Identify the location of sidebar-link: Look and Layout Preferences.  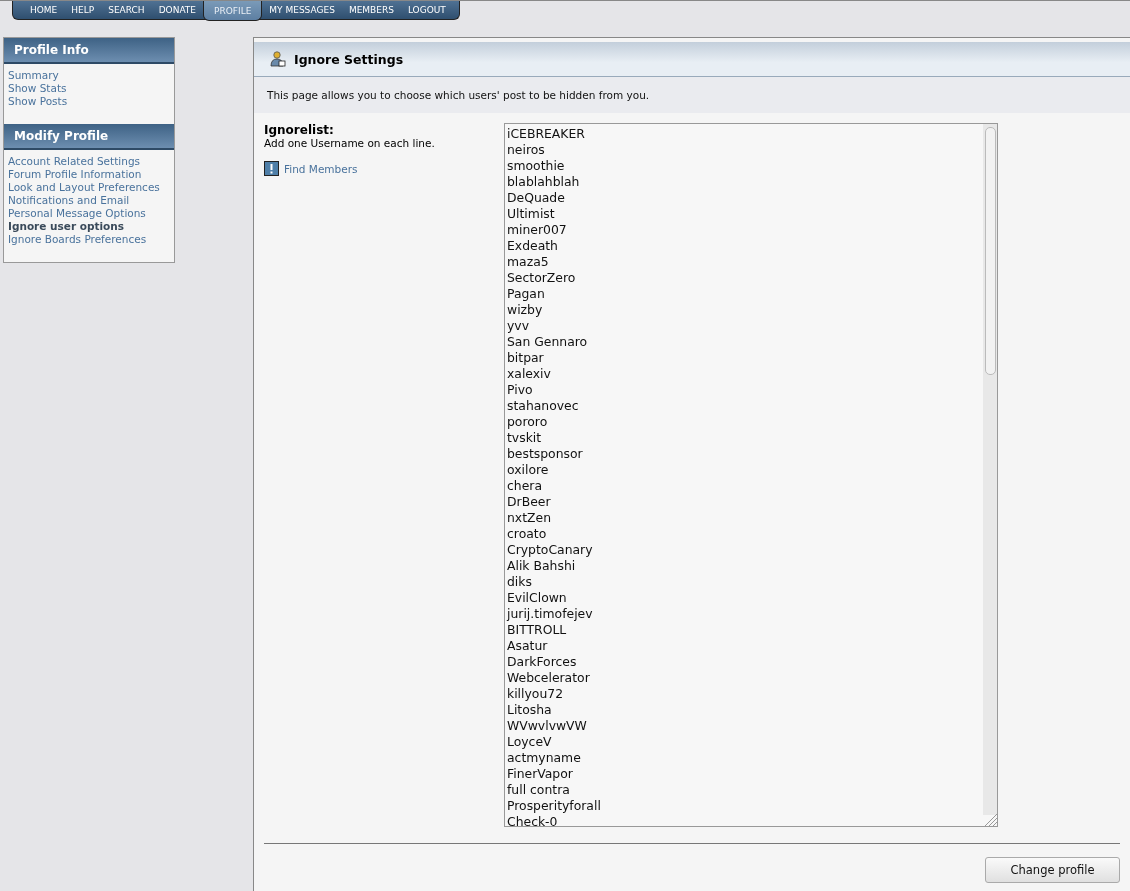
(89, 187).